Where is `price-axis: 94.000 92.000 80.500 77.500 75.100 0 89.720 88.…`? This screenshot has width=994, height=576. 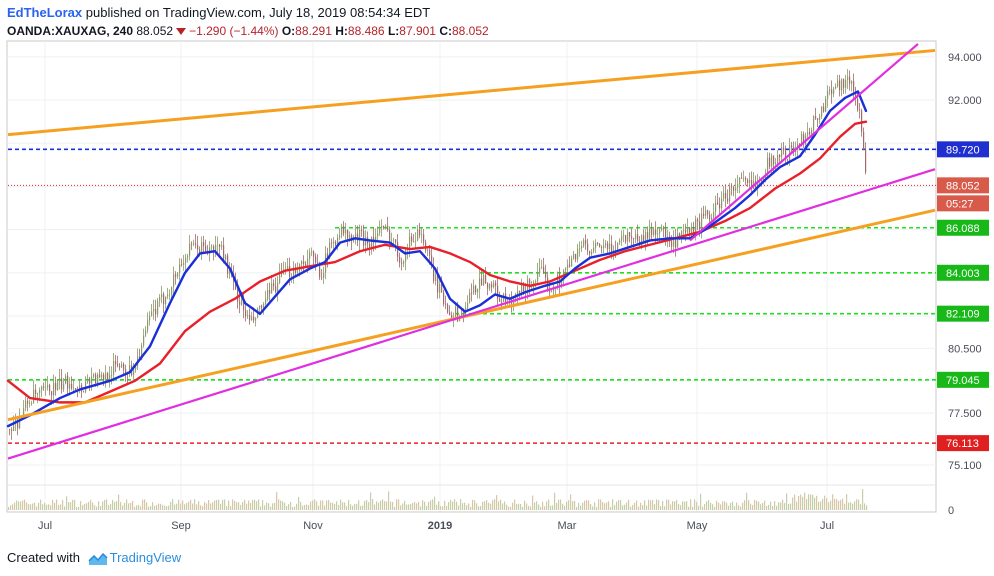
price-axis: 94.000 92.000 80.500 77.500 75.100 0 89.720 88.… is located at coordinates (963, 284).